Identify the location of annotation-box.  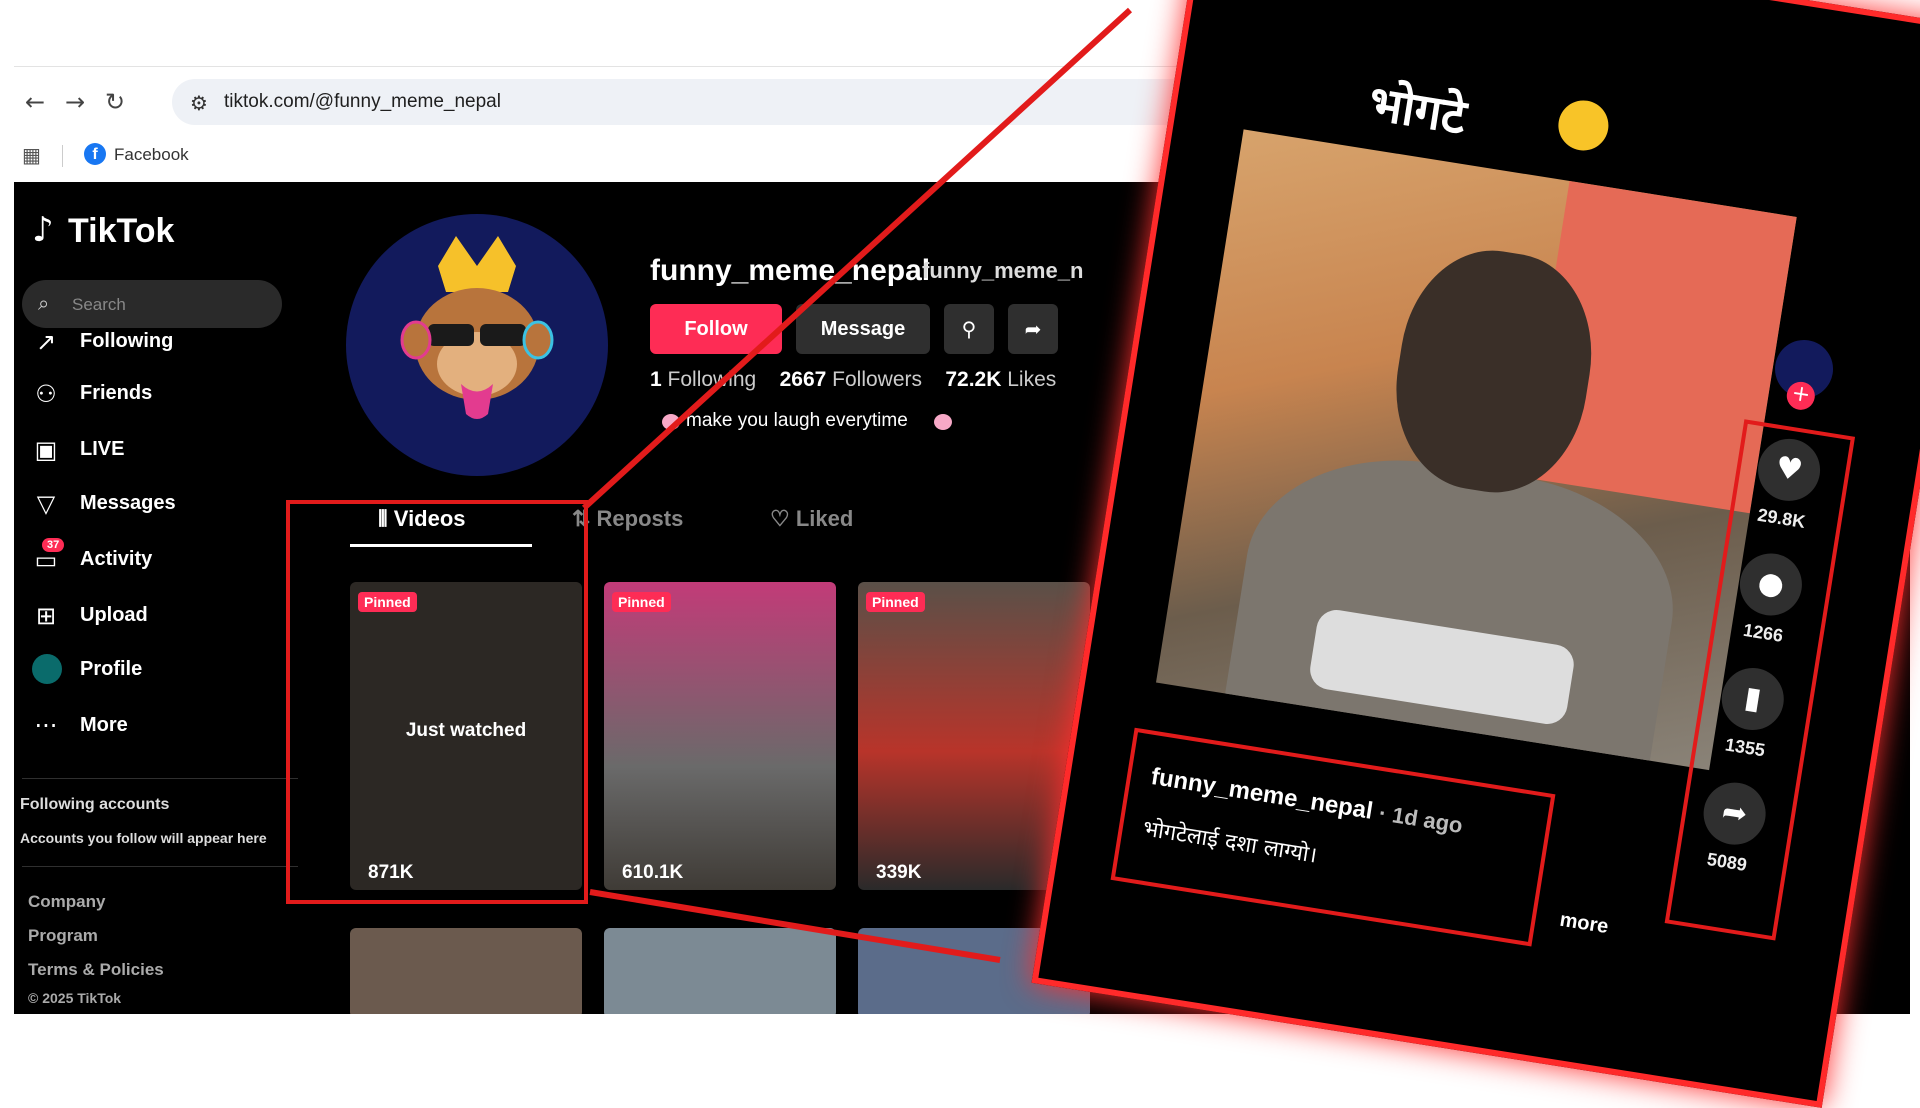
(1333, 837).